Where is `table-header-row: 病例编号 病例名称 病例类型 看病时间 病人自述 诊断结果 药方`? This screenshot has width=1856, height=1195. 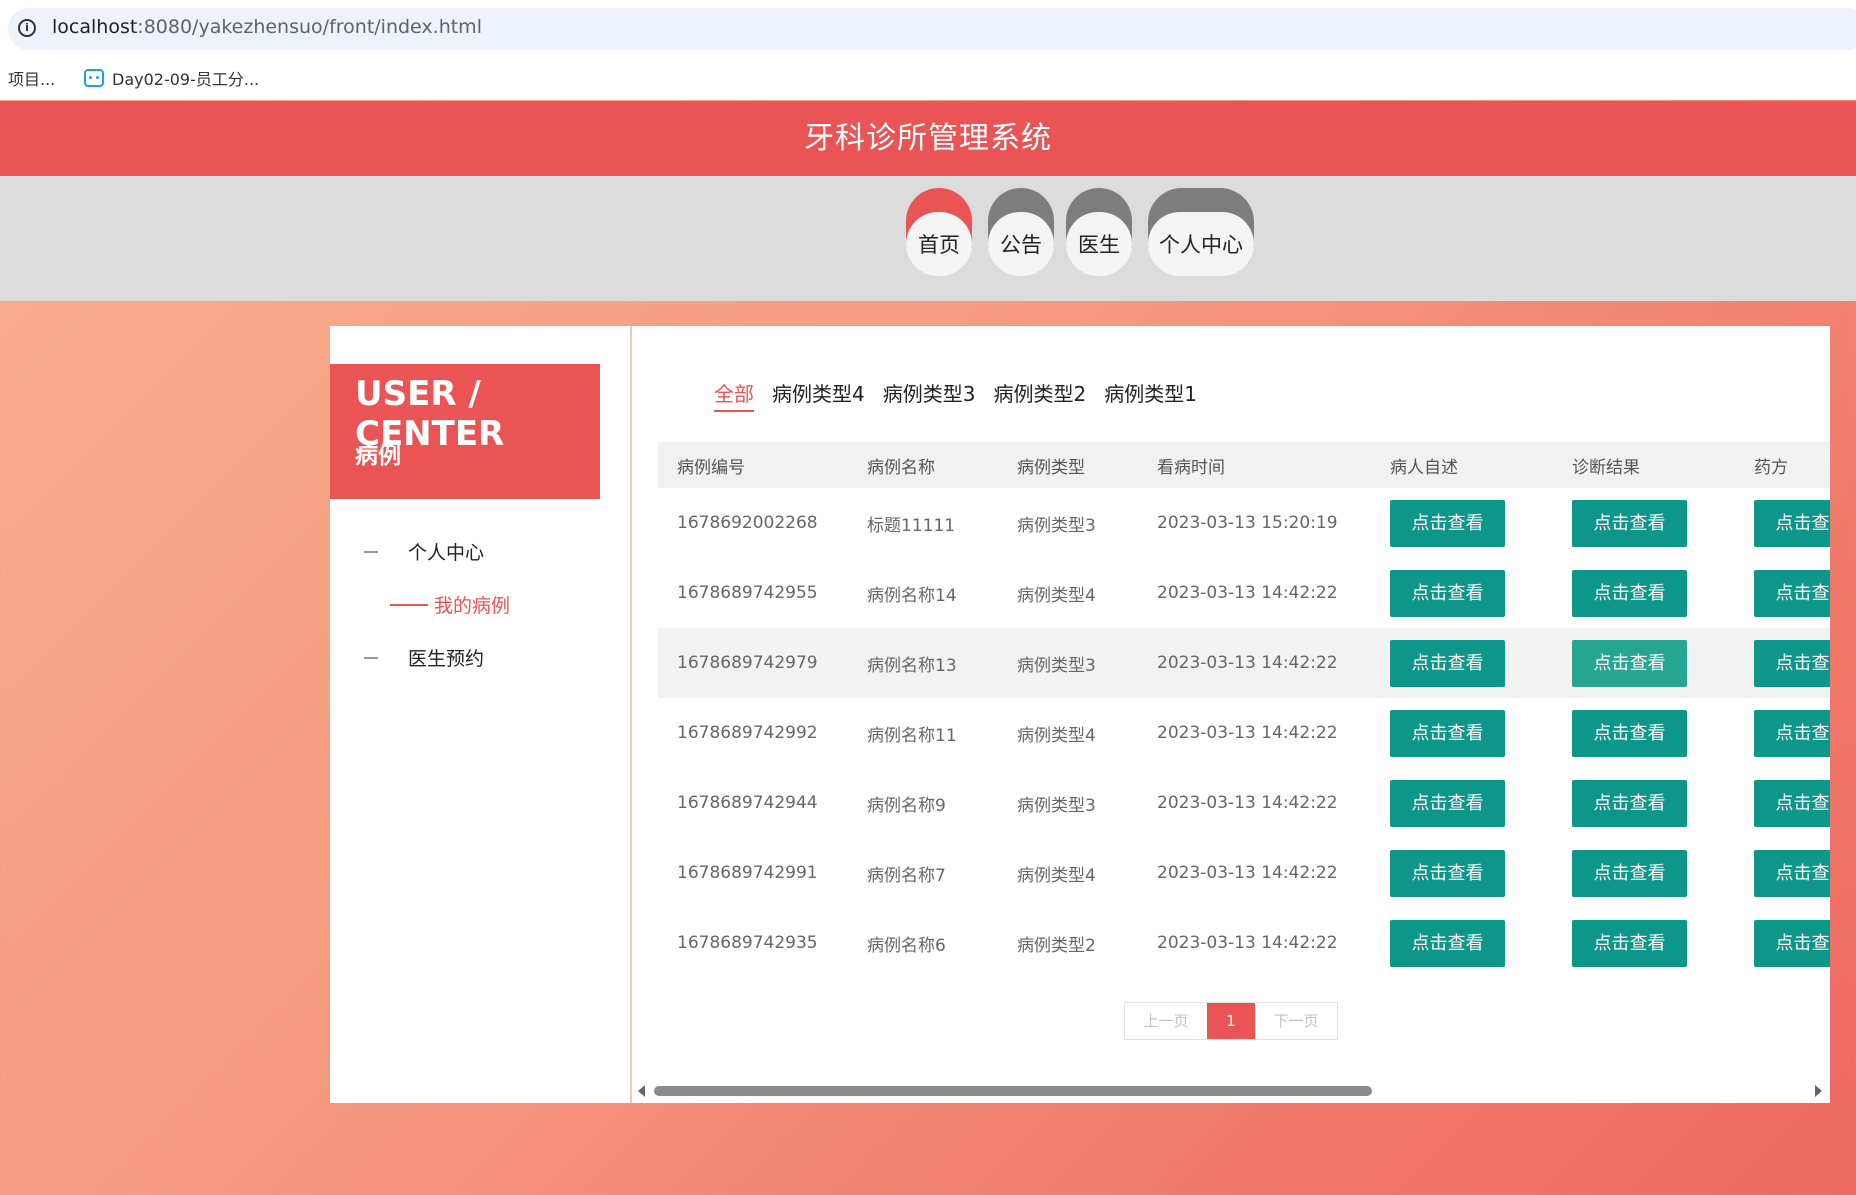 table-header-row: 病例编号 病例名称 病例类型 看病时间 病人自述 诊断结果 药方 is located at coordinates (1244, 465).